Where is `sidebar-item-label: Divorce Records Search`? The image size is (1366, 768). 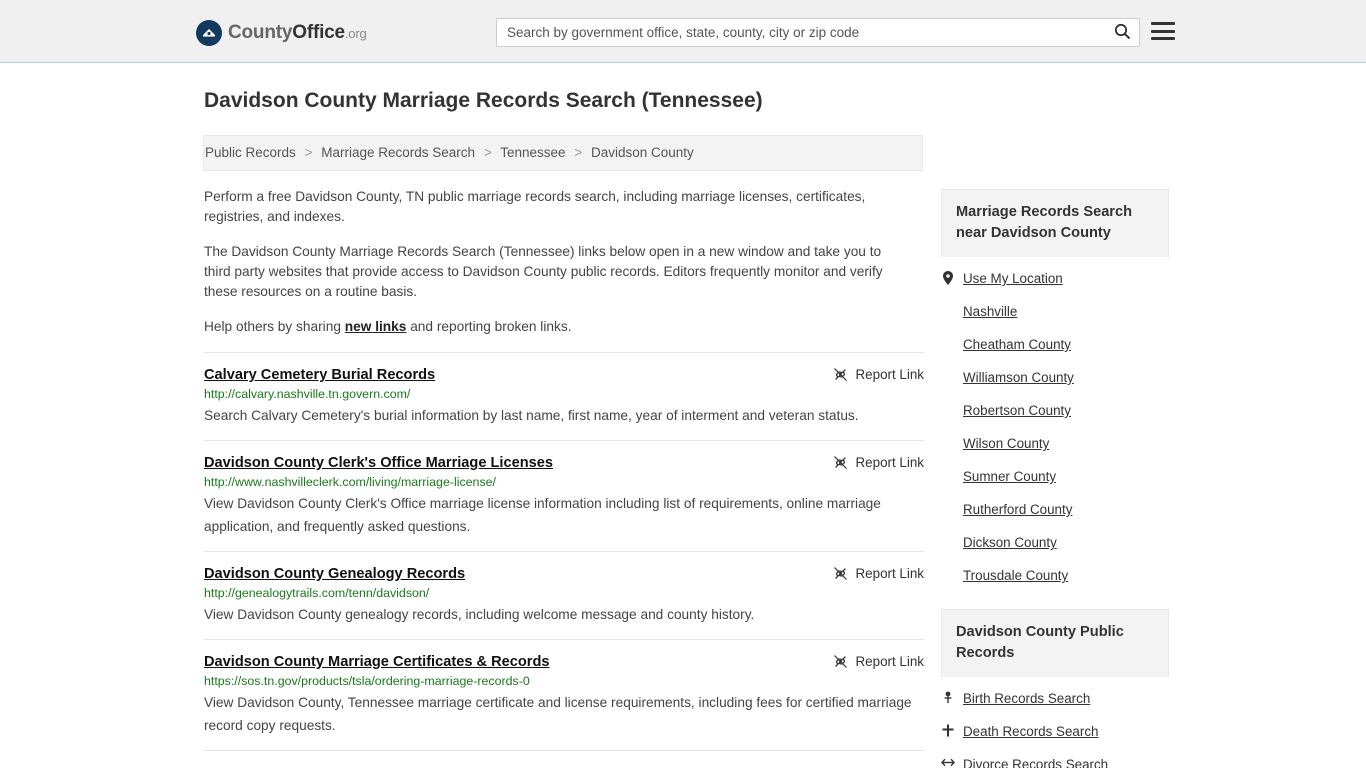 sidebar-item-label: Divorce Records Search is located at coordinates (1036, 762).